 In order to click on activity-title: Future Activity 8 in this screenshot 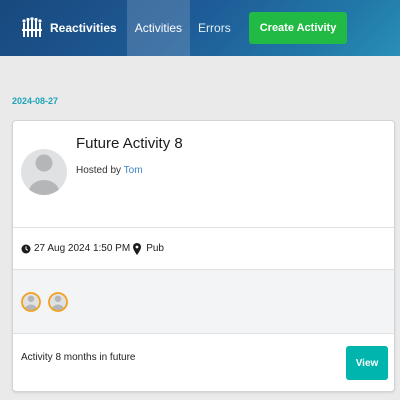, I will do `click(129, 143)`.